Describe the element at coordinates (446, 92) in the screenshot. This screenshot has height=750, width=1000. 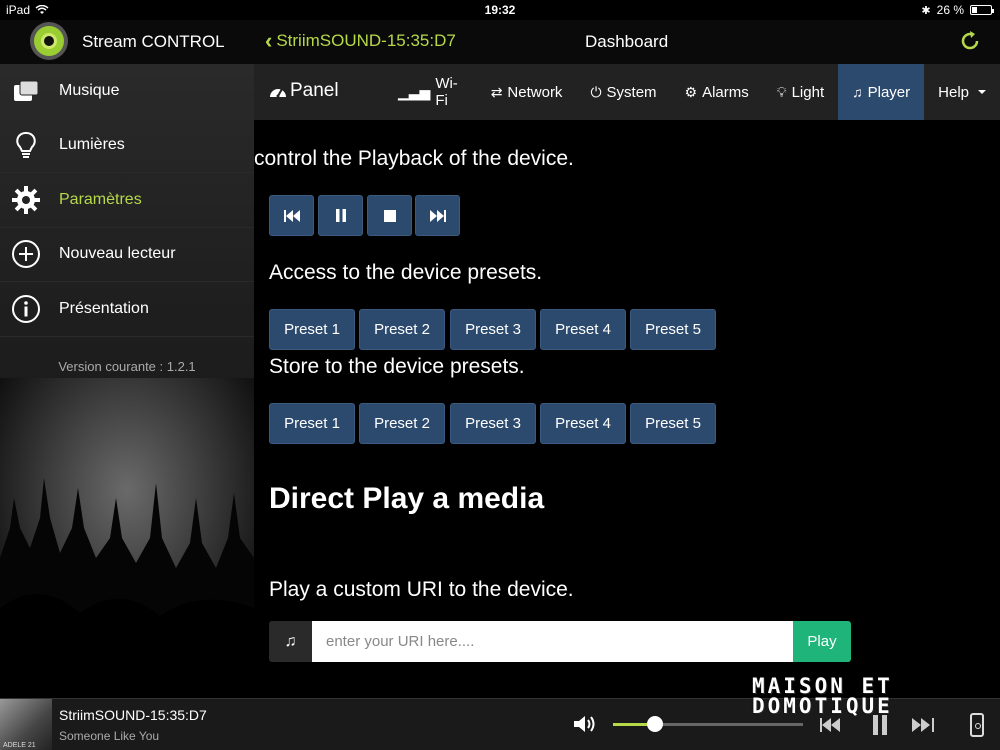
I see `nav-tab-label: Wi-Fi` at that location.